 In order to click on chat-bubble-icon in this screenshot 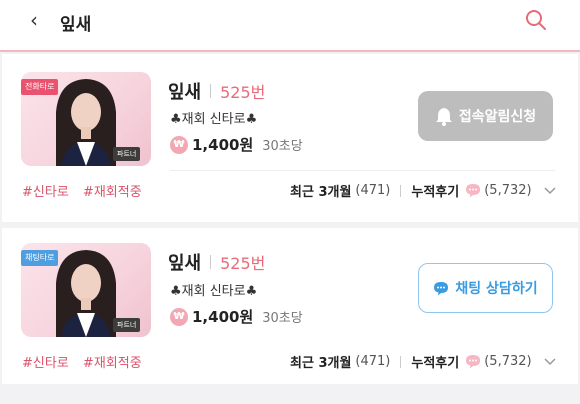, I will do `click(441, 288)`.